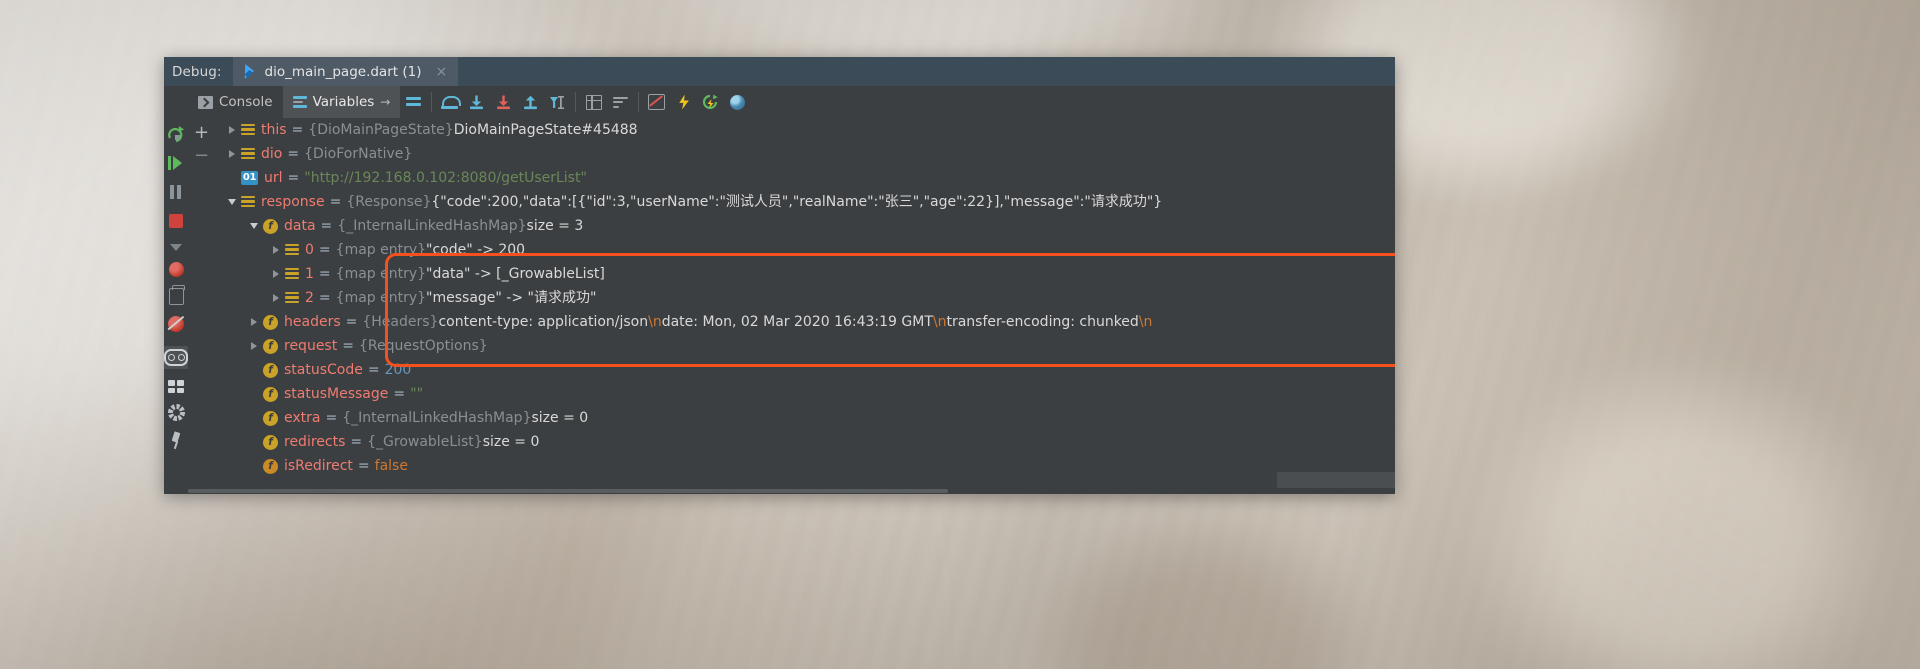 This screenshot has width=1920, height=669. What do you see at coordinates (176, 295) in the screenshot?
I see `copy-stack-icon` at bounding box center [176, 295].